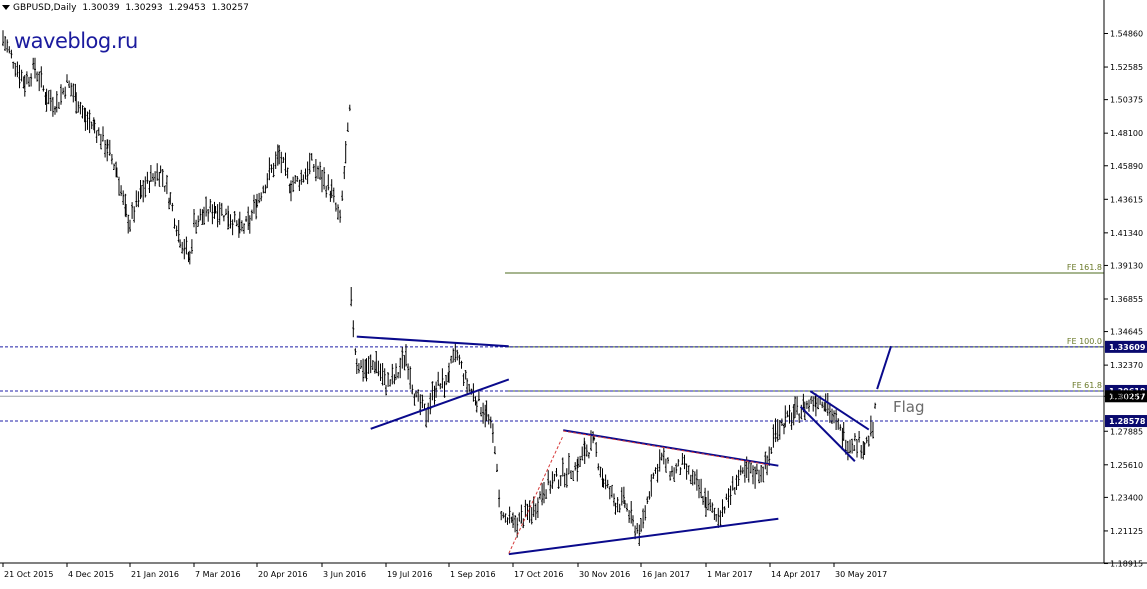 The image size is (1147, 589). Describe the element at coordinates (218, 574) in the screenshot. I see `x-tick-label: 7 Mar 2016` at that location.